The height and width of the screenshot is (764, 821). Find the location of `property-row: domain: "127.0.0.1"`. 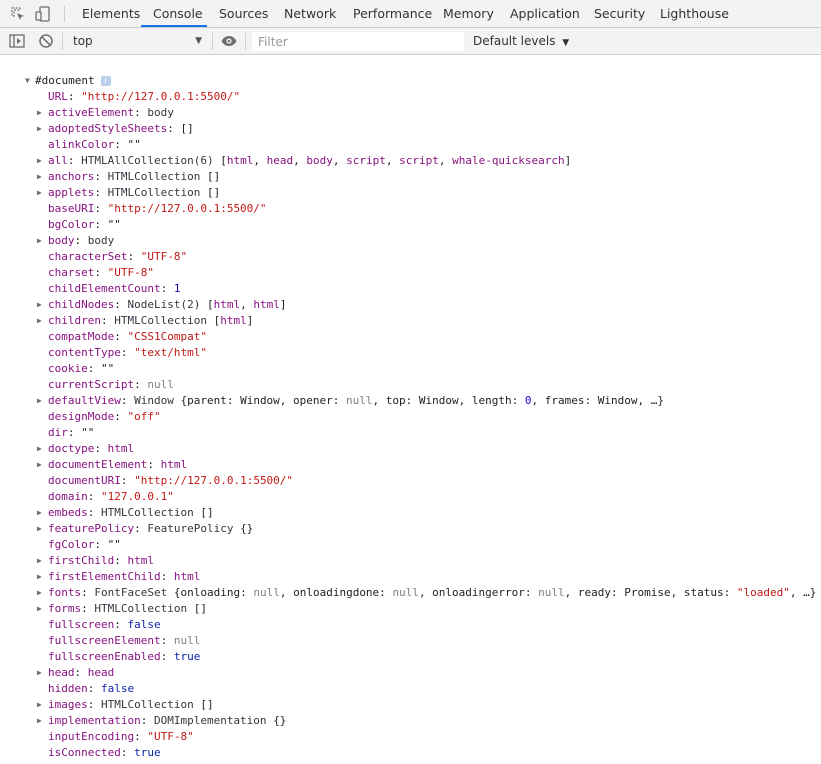

property-row: domain: "127.0.0.1" is located at coordinates (105, 497).